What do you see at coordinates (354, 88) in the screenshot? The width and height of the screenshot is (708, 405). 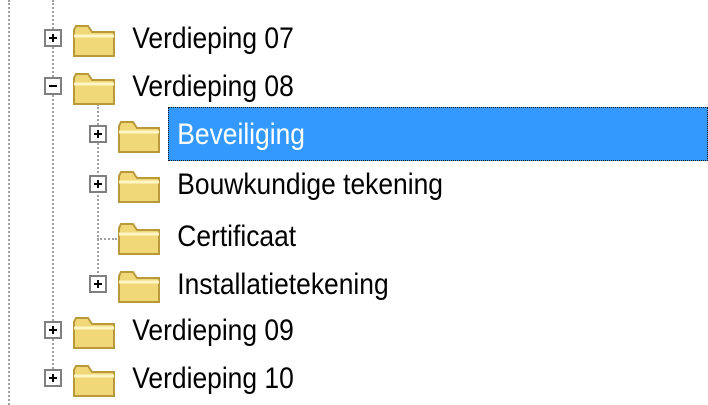 I see `tree-item-verdieping-08: Verdieping 08` at bounding box center [354, 88].